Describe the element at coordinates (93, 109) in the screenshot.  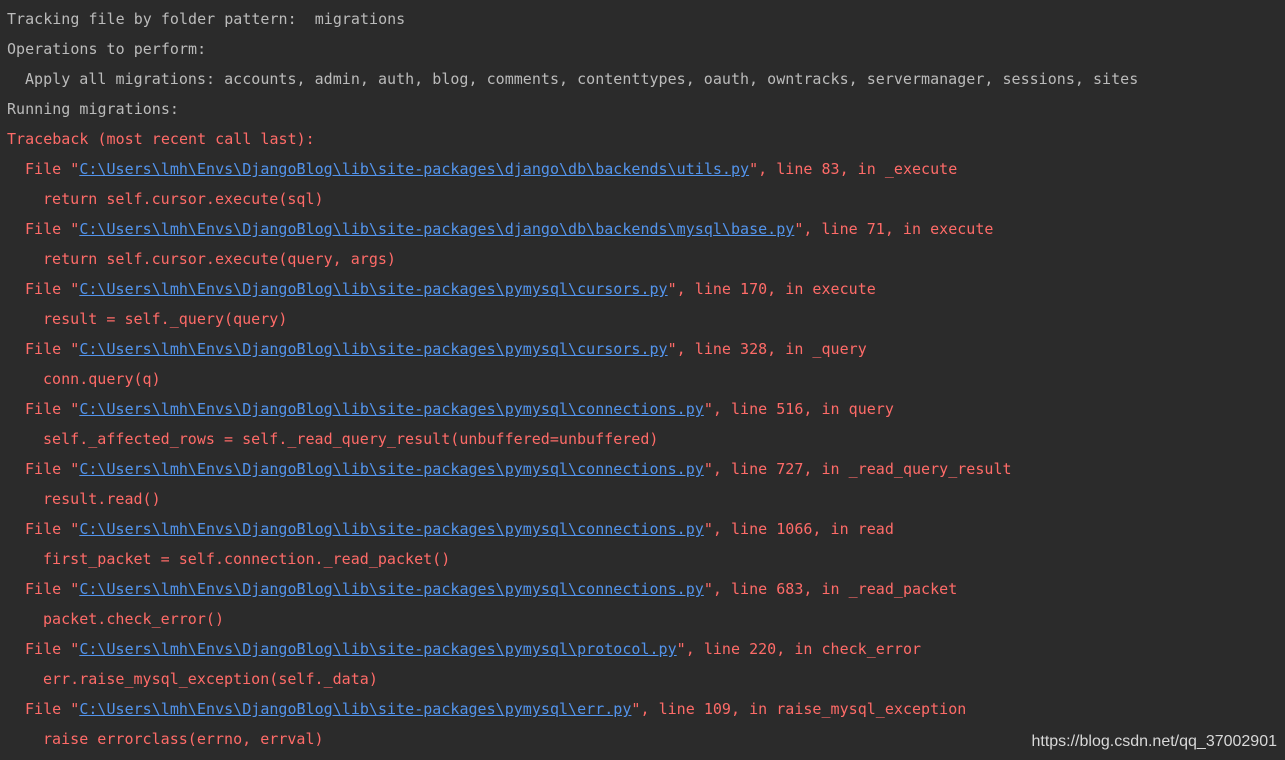
I see `running-migrations-line: Running migrations:` at that location.